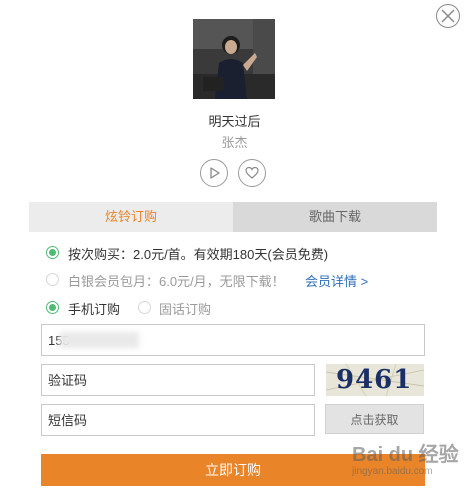 The width and height of the screenshot is (469, 492). I want to click on play-button, so click(214, 173).